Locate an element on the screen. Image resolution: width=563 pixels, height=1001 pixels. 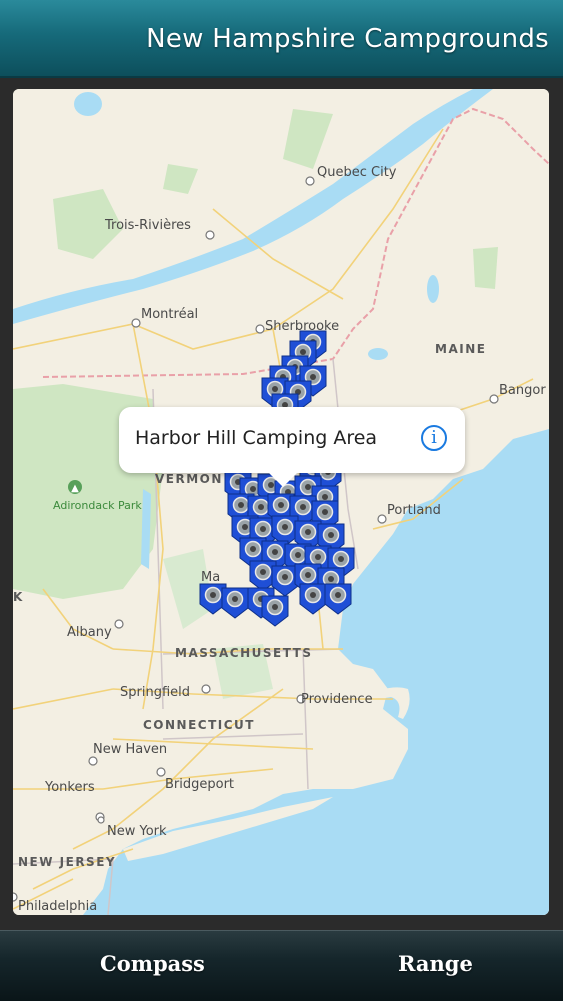
compass-button: Compass is located at coordinates (152, 963).